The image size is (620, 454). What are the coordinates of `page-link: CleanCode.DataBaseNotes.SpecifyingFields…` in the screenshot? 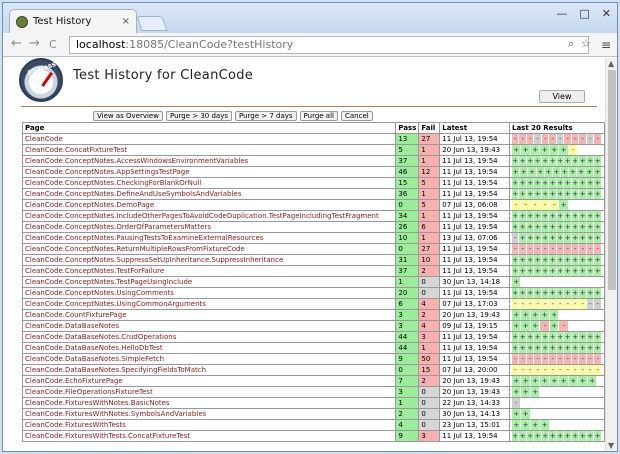 It's located at (209, 370).